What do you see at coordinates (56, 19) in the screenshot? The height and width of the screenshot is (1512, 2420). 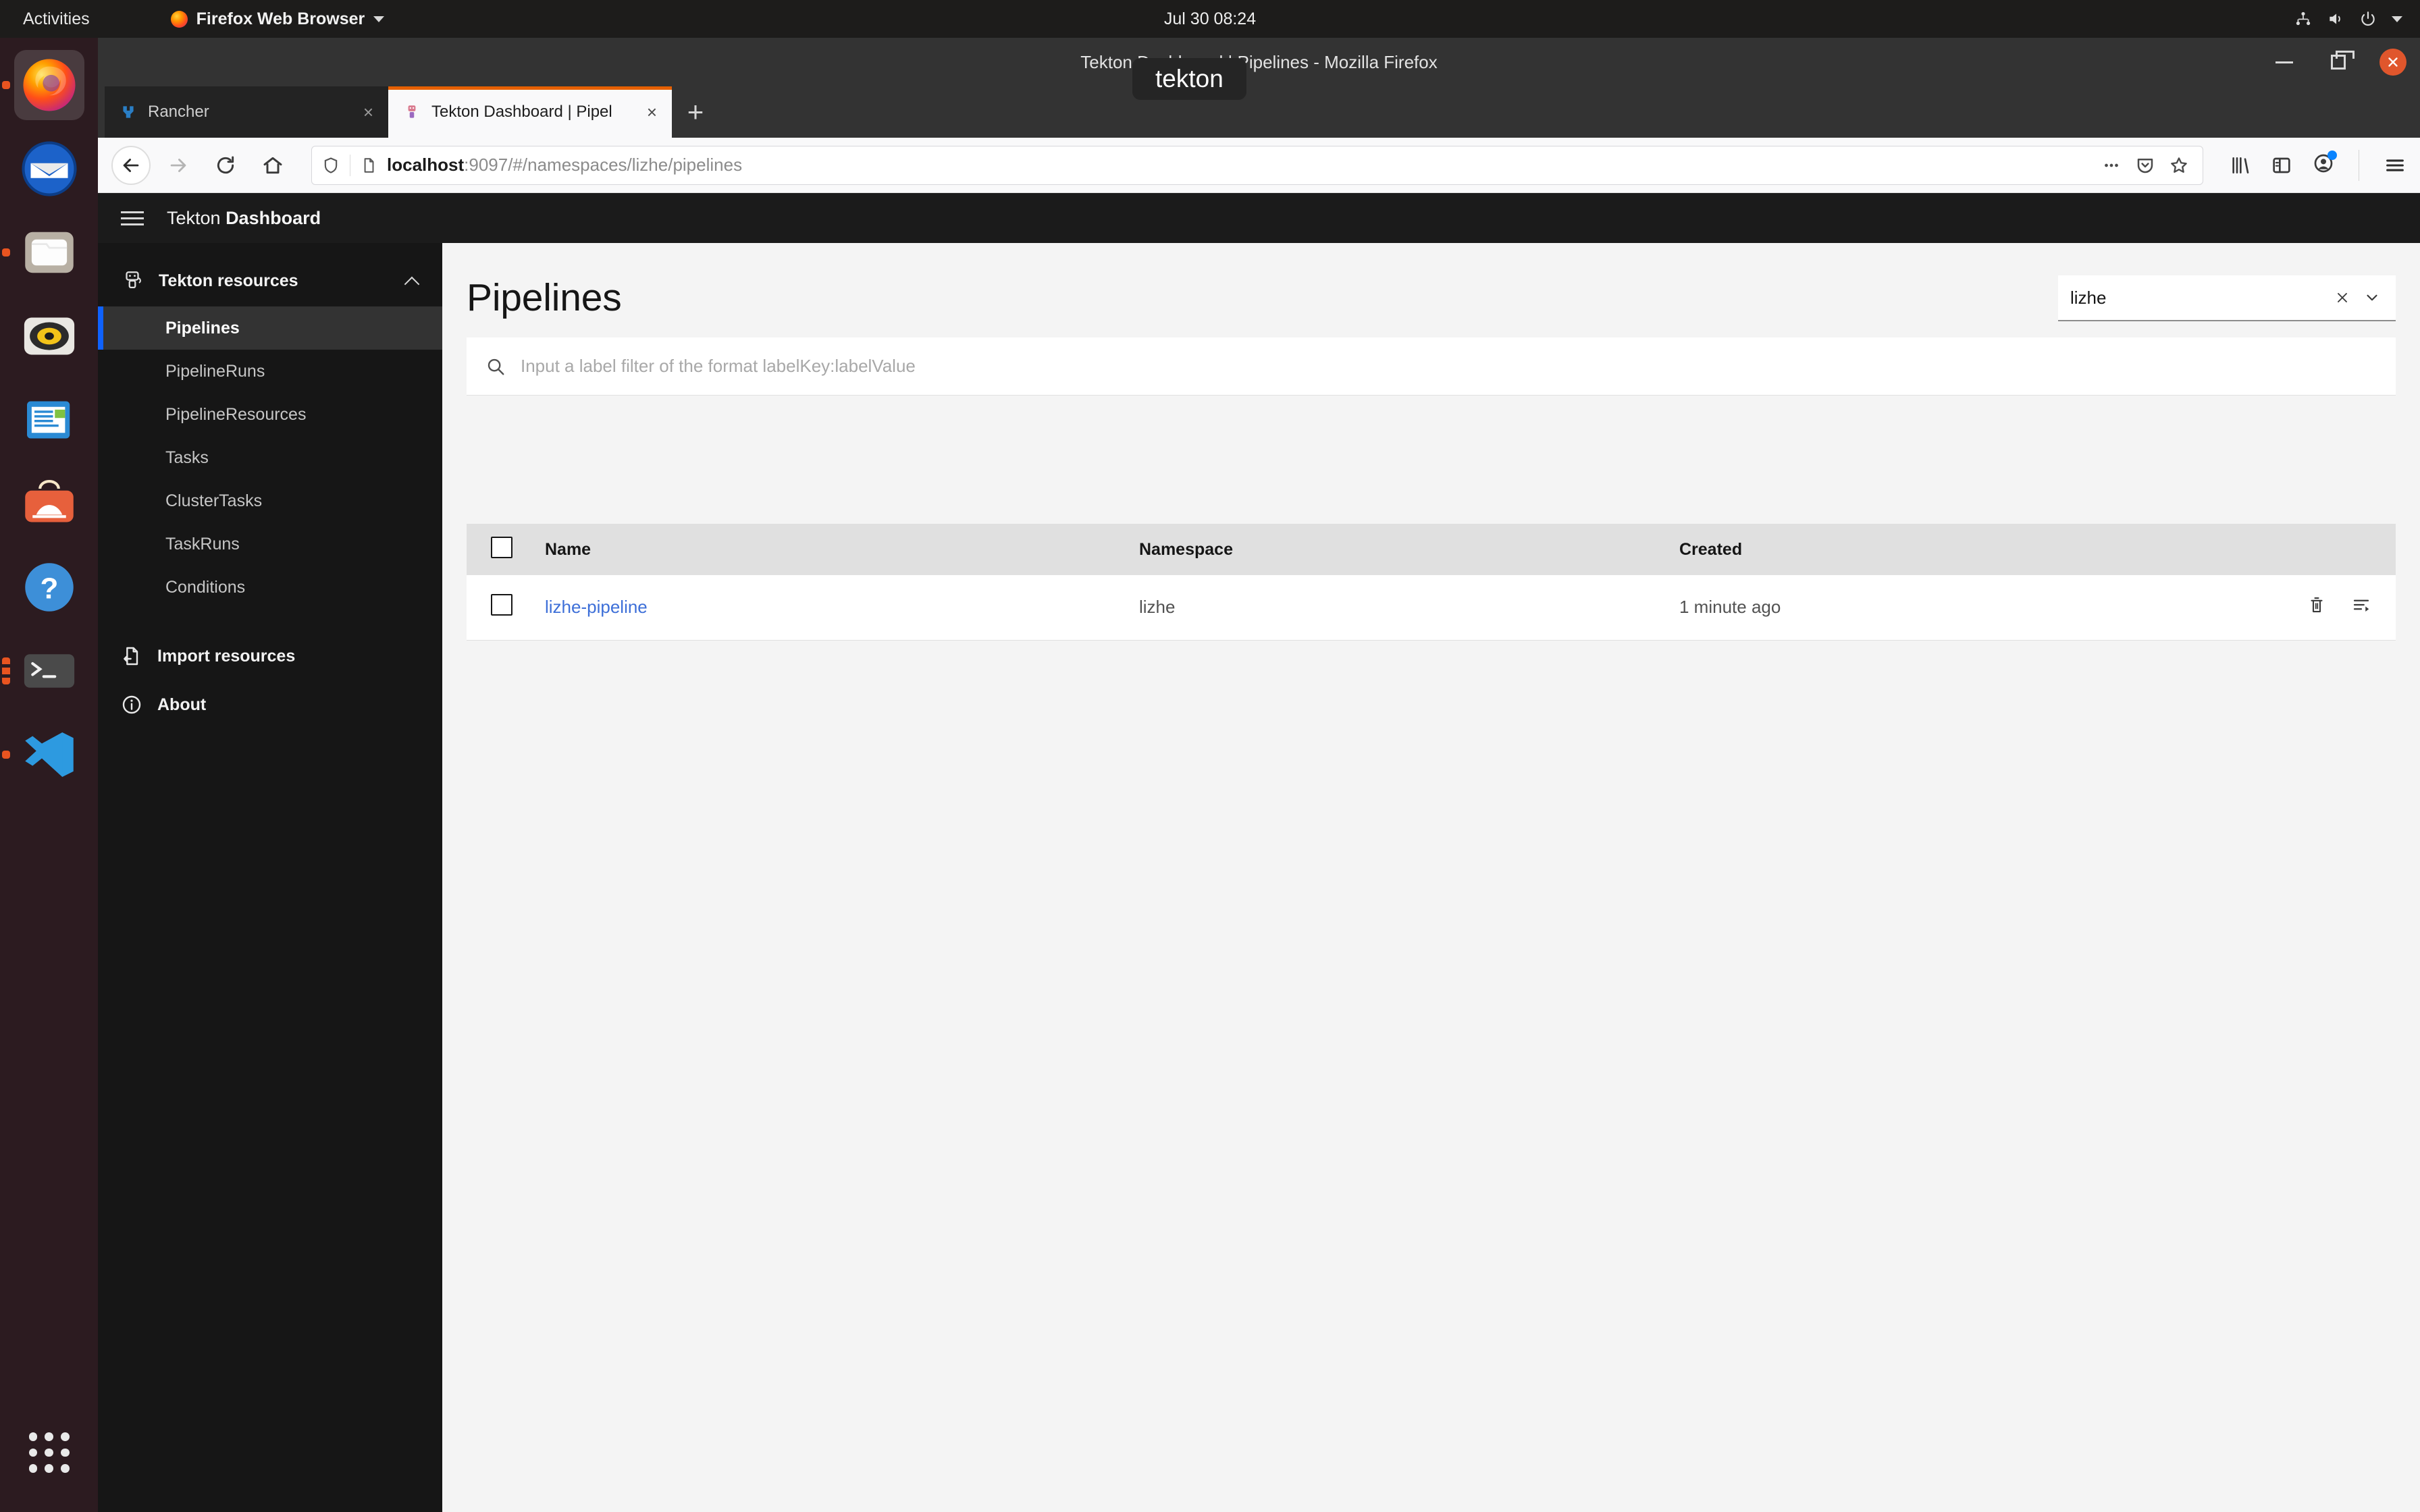 I see `activities-button: Activities` at bounding box center [56, 19].